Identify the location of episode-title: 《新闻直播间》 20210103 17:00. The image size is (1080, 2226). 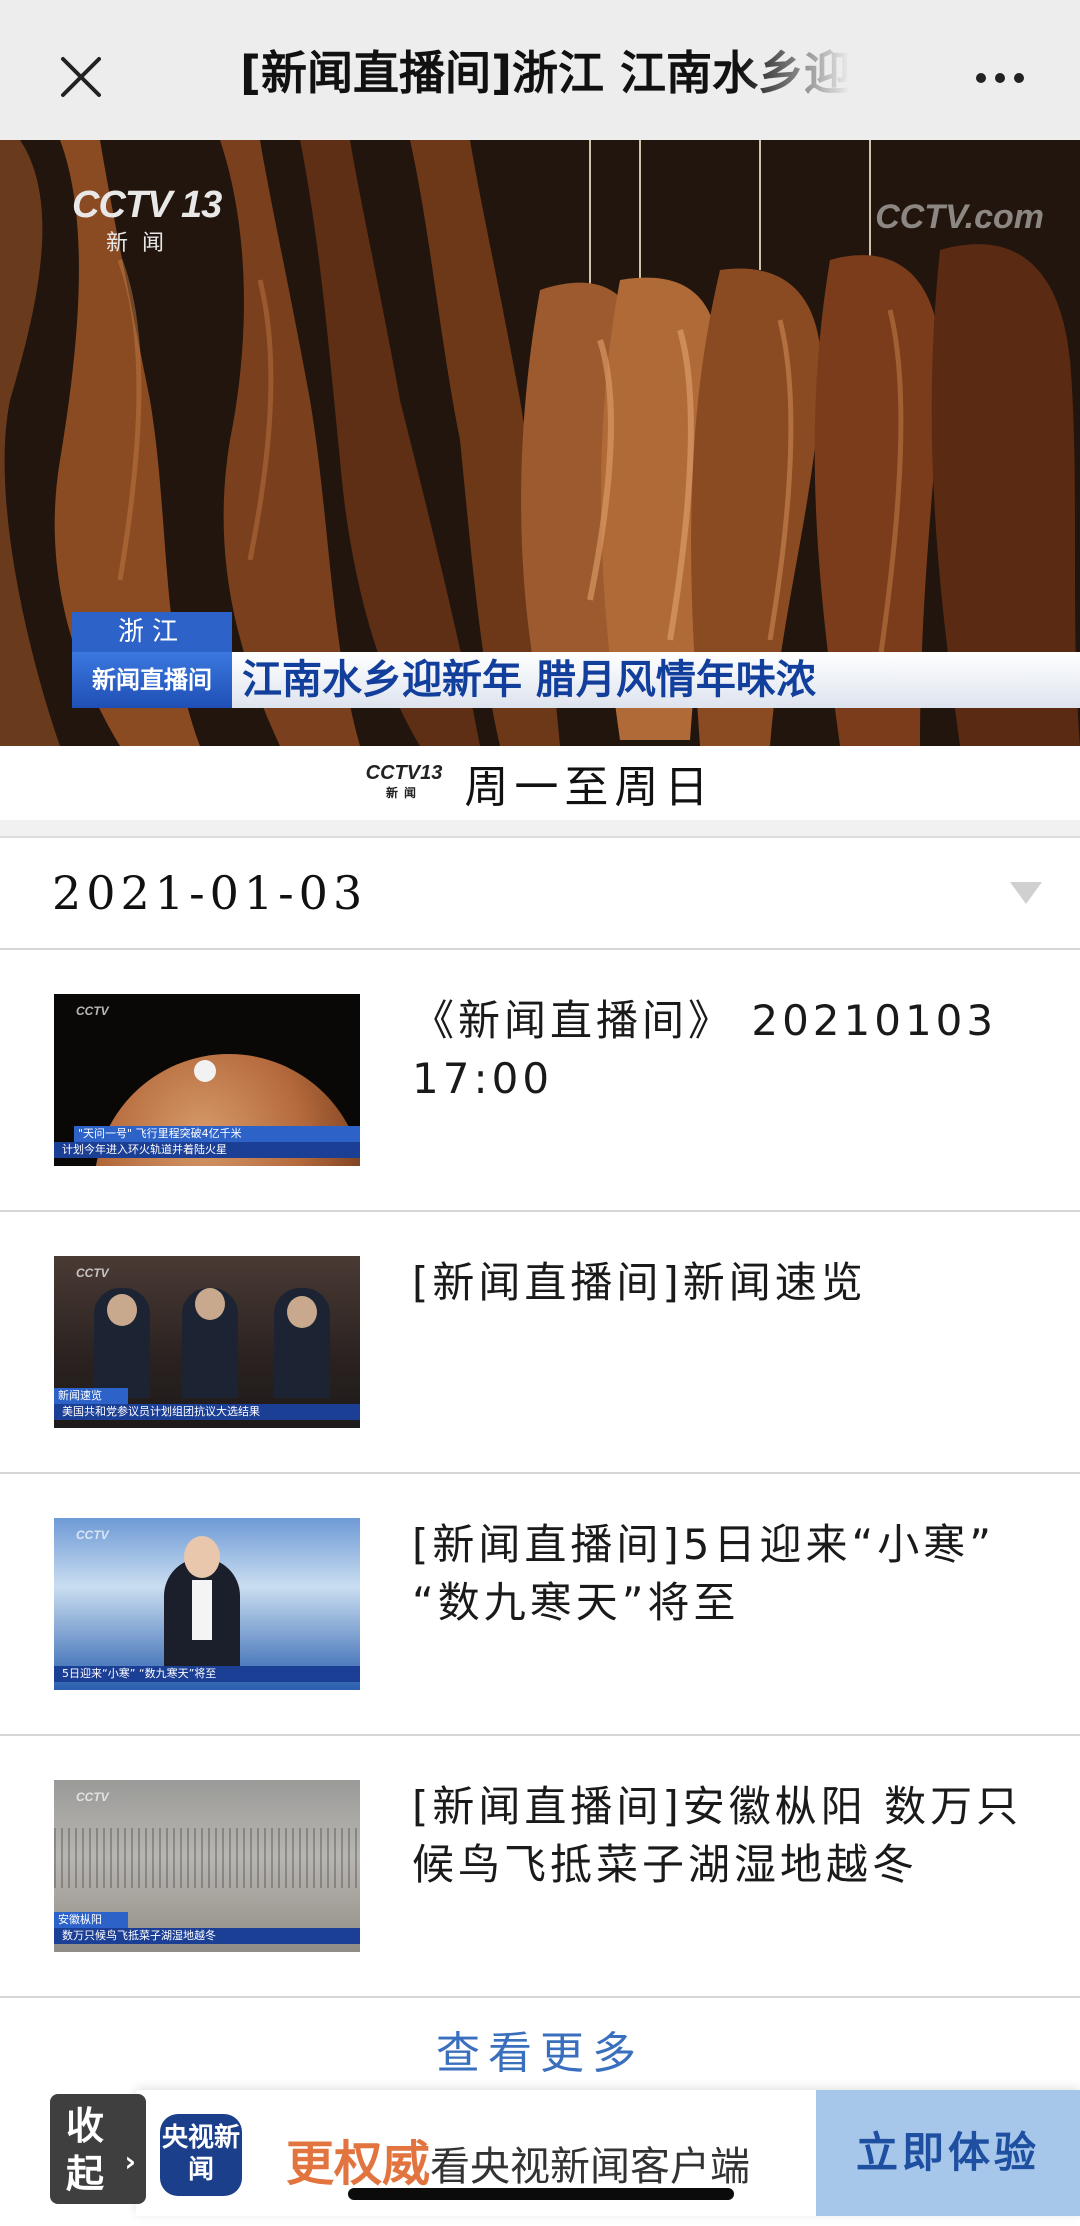
(705, 1049).